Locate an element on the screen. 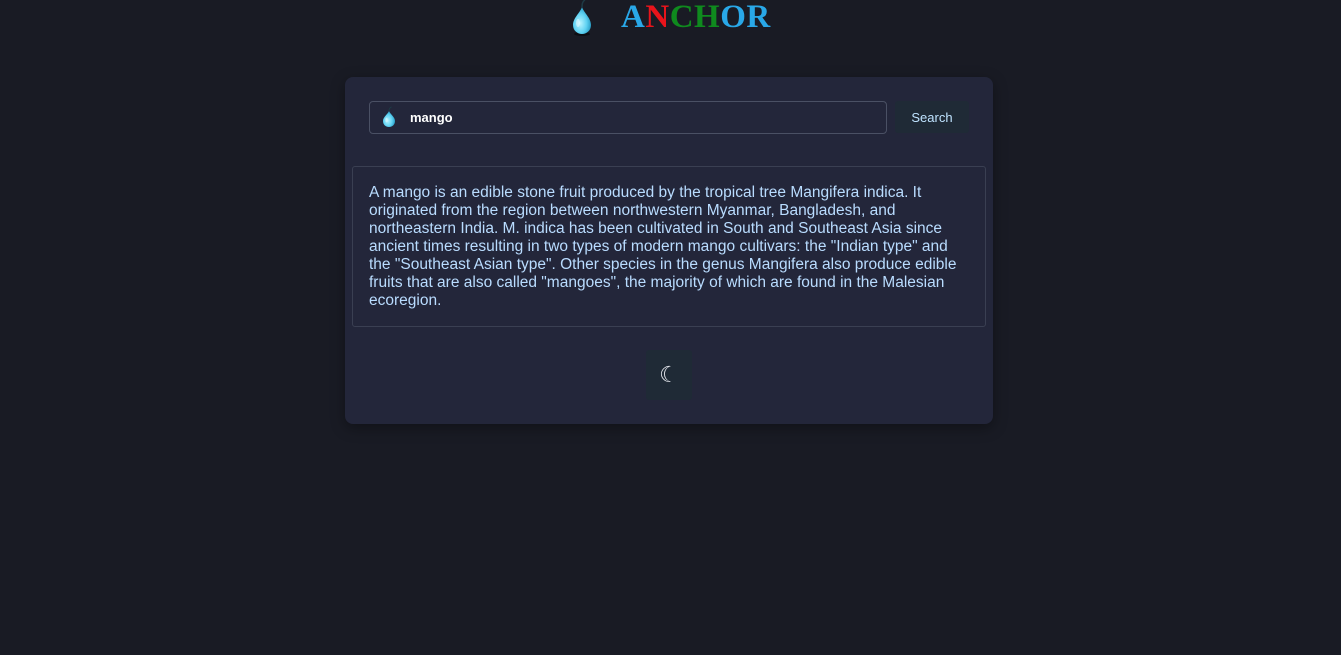  brand-letter: A is located at coordinates (633, 17).